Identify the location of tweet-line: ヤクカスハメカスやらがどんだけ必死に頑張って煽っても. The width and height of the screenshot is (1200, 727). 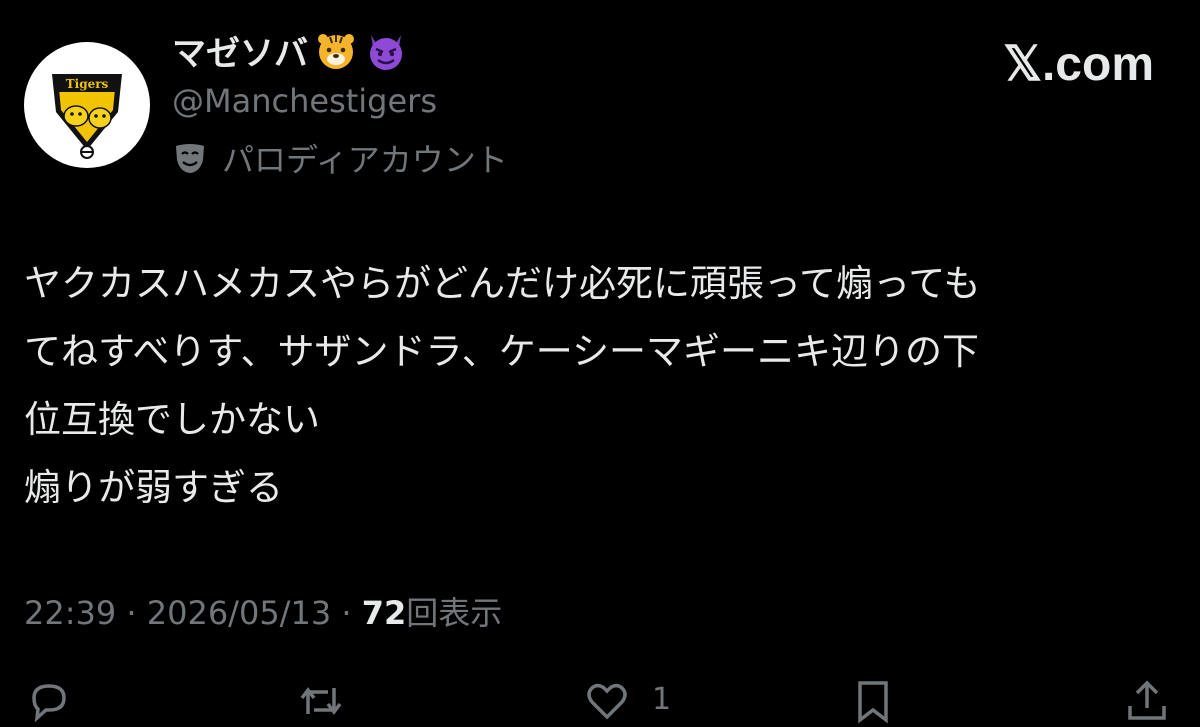
(502, 283).